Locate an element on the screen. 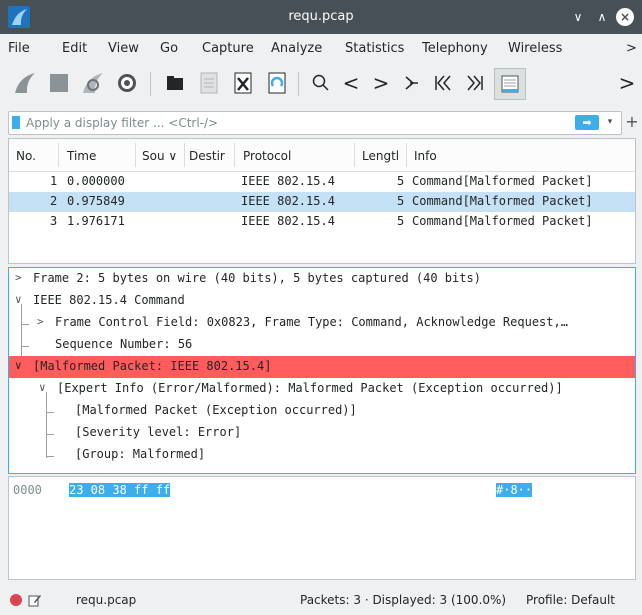  tree-item-group: [Group: Malformed] is located at coordinates (322, 455).